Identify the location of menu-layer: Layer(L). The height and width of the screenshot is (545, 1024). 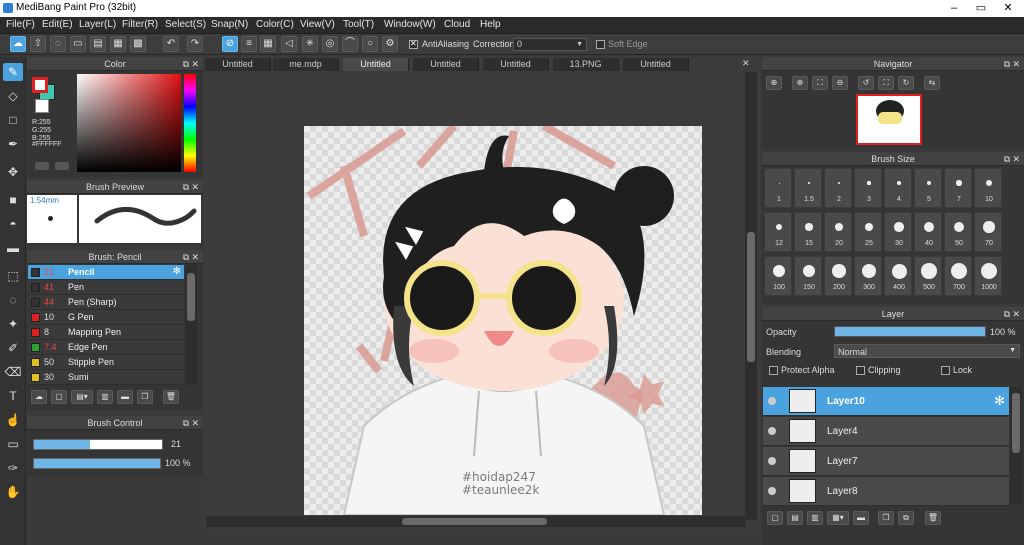
(97, 24).